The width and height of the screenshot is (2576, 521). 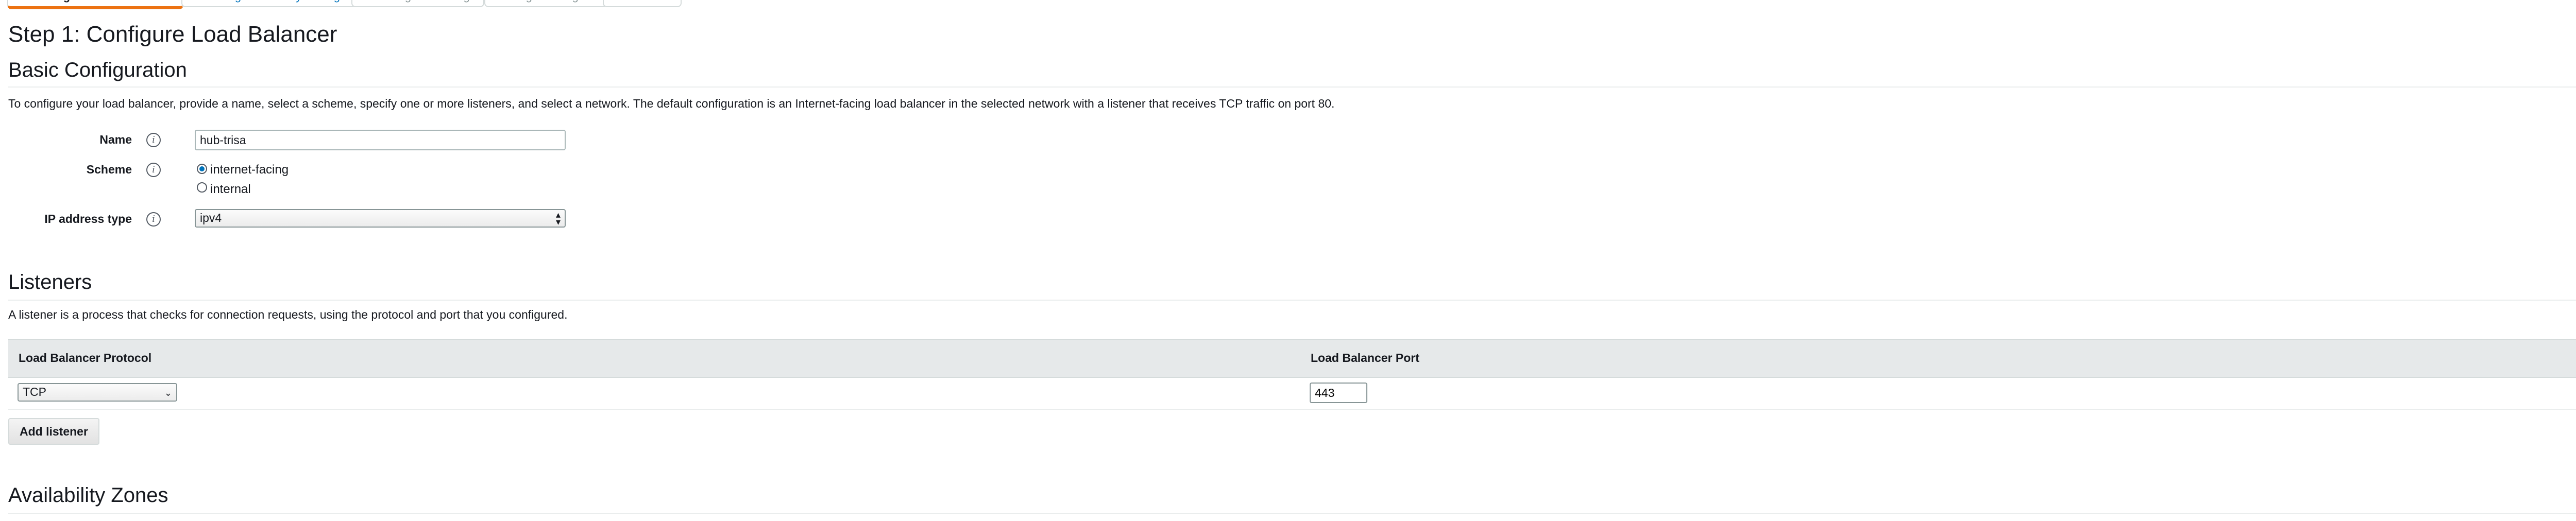 I want to click on port-input, so click(x=1338, y=393).